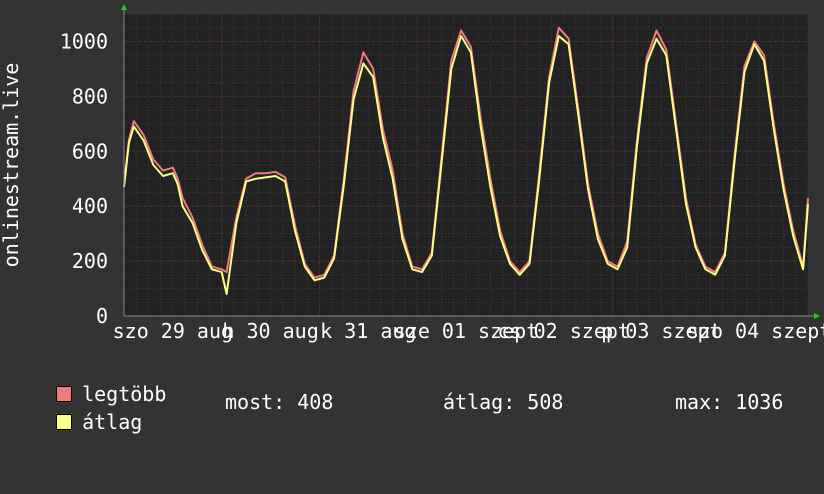 The height and width of the screenshot is (494, 824). What do you see at coordinates (503, 402) in the screenshot?
I see `stat-avg: átlag: 508` at bounding box center [503, 402].